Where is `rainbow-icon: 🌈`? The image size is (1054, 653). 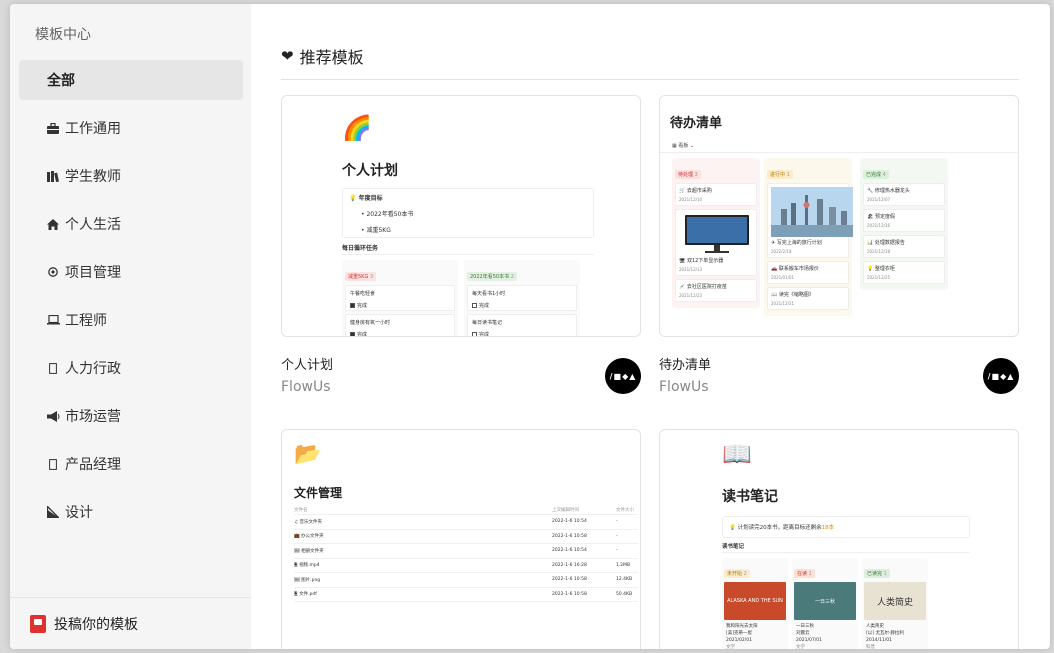 rainbow-icon: 🌈 is located at coordinates (357, 128).